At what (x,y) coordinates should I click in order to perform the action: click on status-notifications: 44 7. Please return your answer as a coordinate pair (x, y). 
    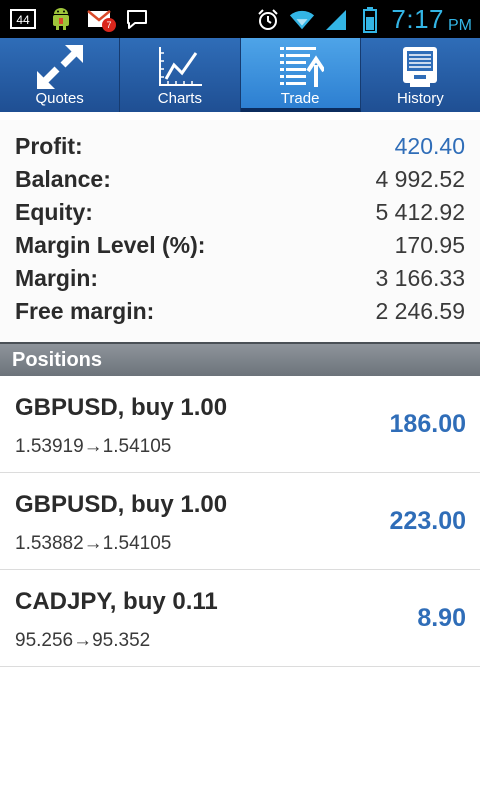
    Looking at the image, I should click on (80, 19).